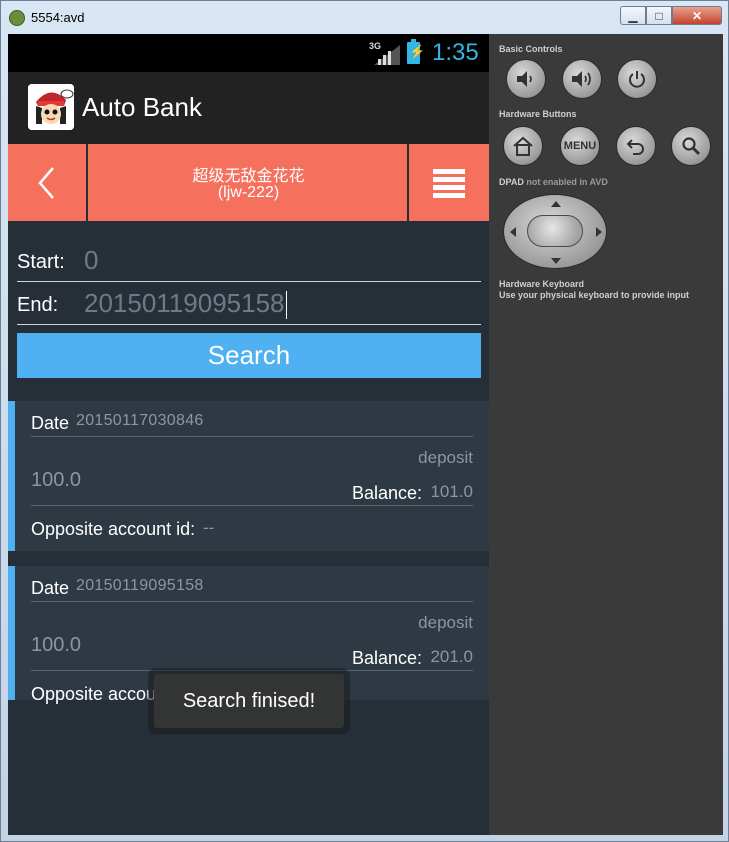 The height and width of the screenshot is (842, 729). Describe the element at coordinates (531, 49) in the screenshot. I see `basic-controls-heading: Basic Controls` at that location.